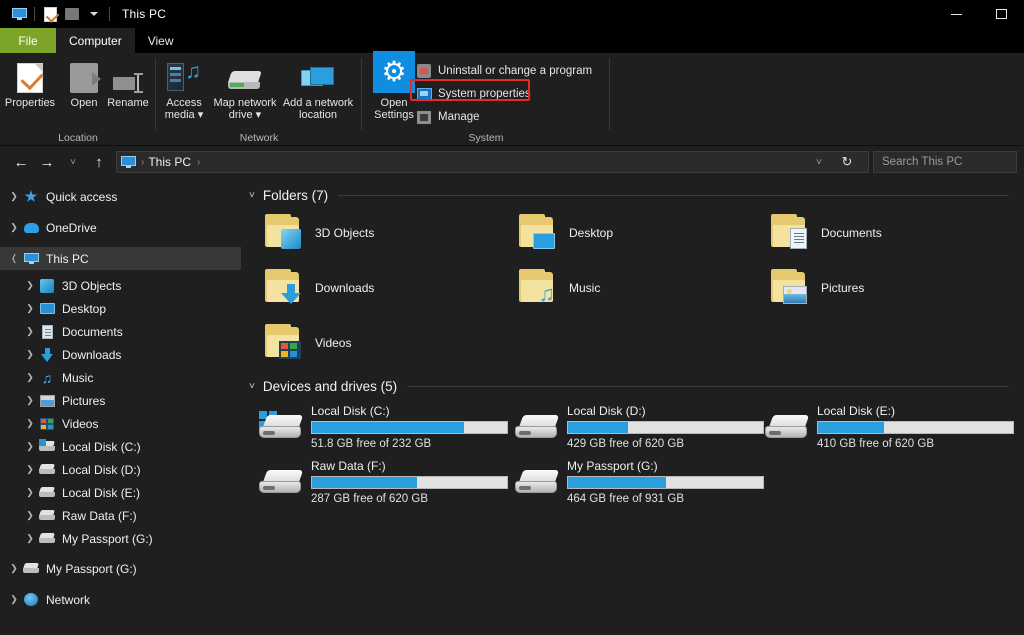 Image resolution: width=1024 pixels, height=635 pixels. What do you see at coordinates (120, 423) in the screenshot?
I see `sidebar-item-videos: ❯ Videos` at bounding box center [120, 423].